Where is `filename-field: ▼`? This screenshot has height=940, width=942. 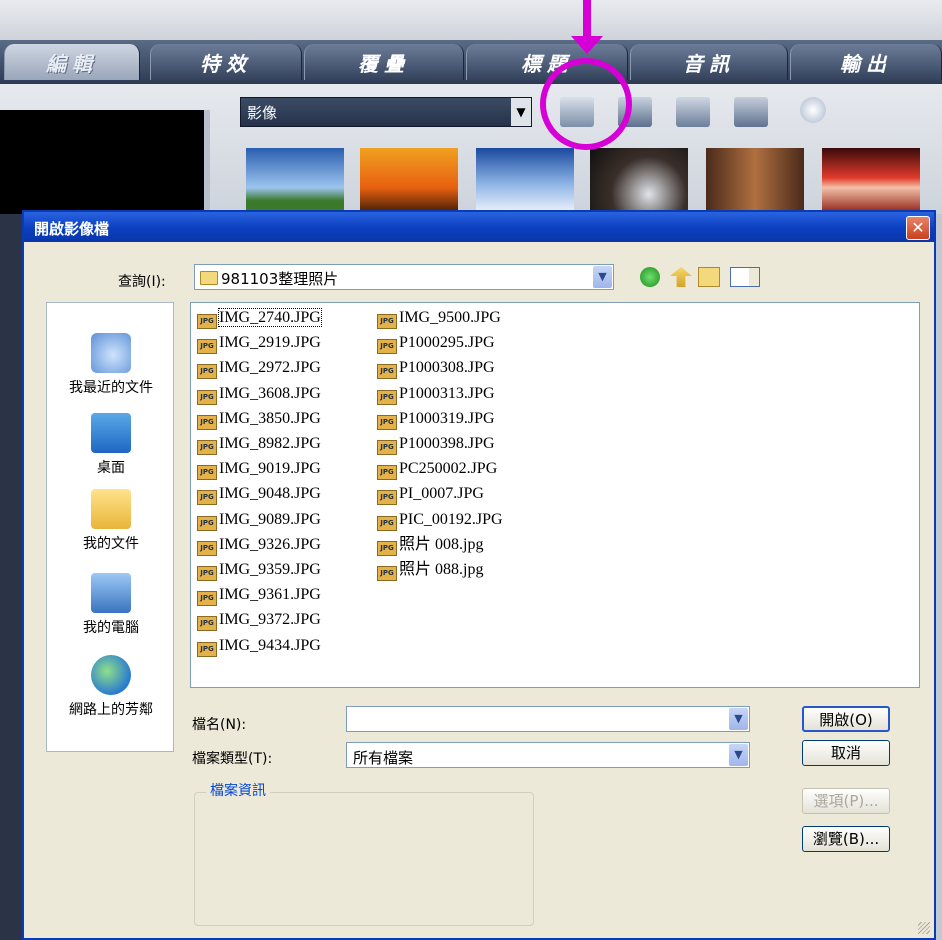 filename-field: ▼ is located at coordinates (548, 719).